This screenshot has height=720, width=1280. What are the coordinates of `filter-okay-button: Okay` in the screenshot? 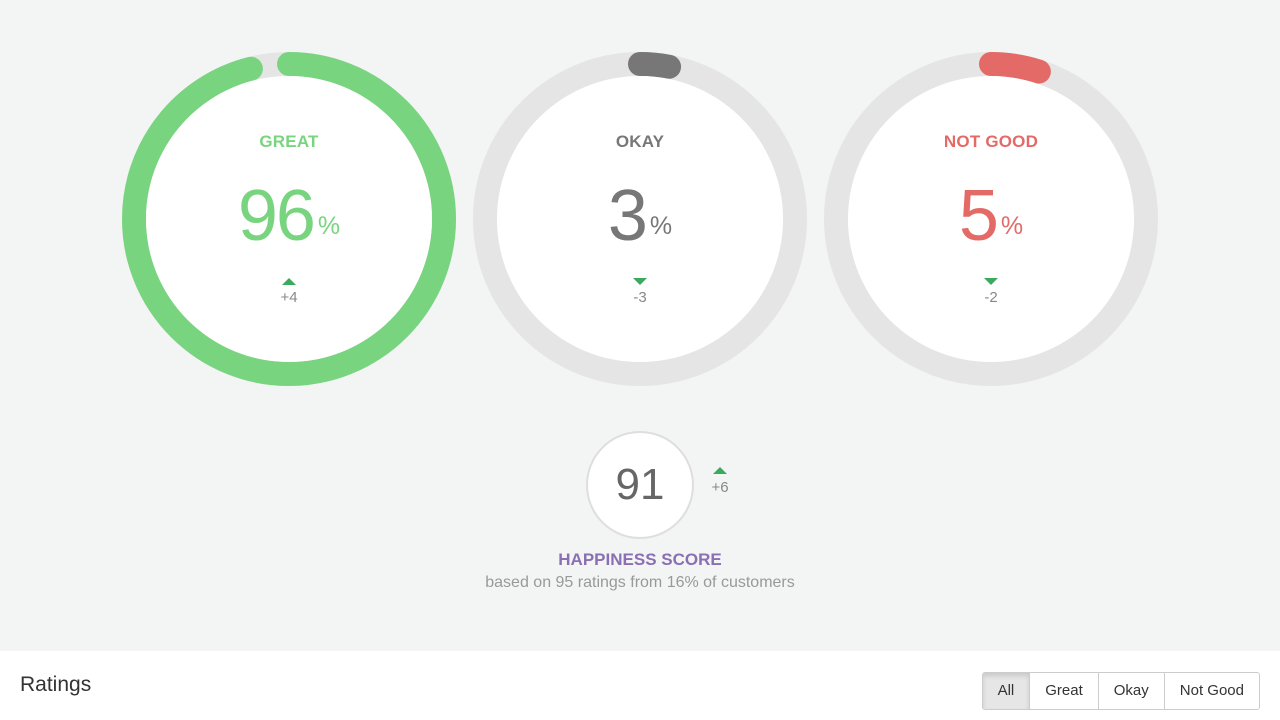 It's located at (1130, 691).